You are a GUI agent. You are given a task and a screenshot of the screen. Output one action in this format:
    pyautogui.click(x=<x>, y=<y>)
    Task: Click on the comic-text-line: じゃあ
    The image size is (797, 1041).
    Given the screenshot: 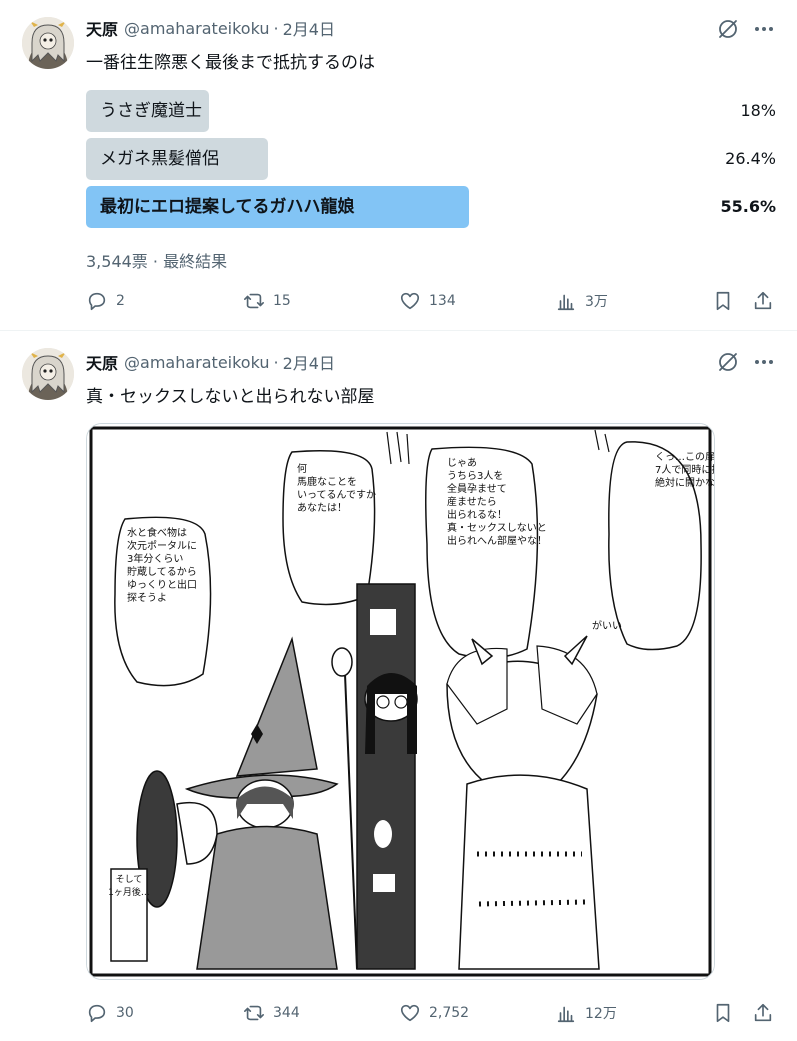 What is the action you would take?
    pyautogui.click(x=462, y=463)
    